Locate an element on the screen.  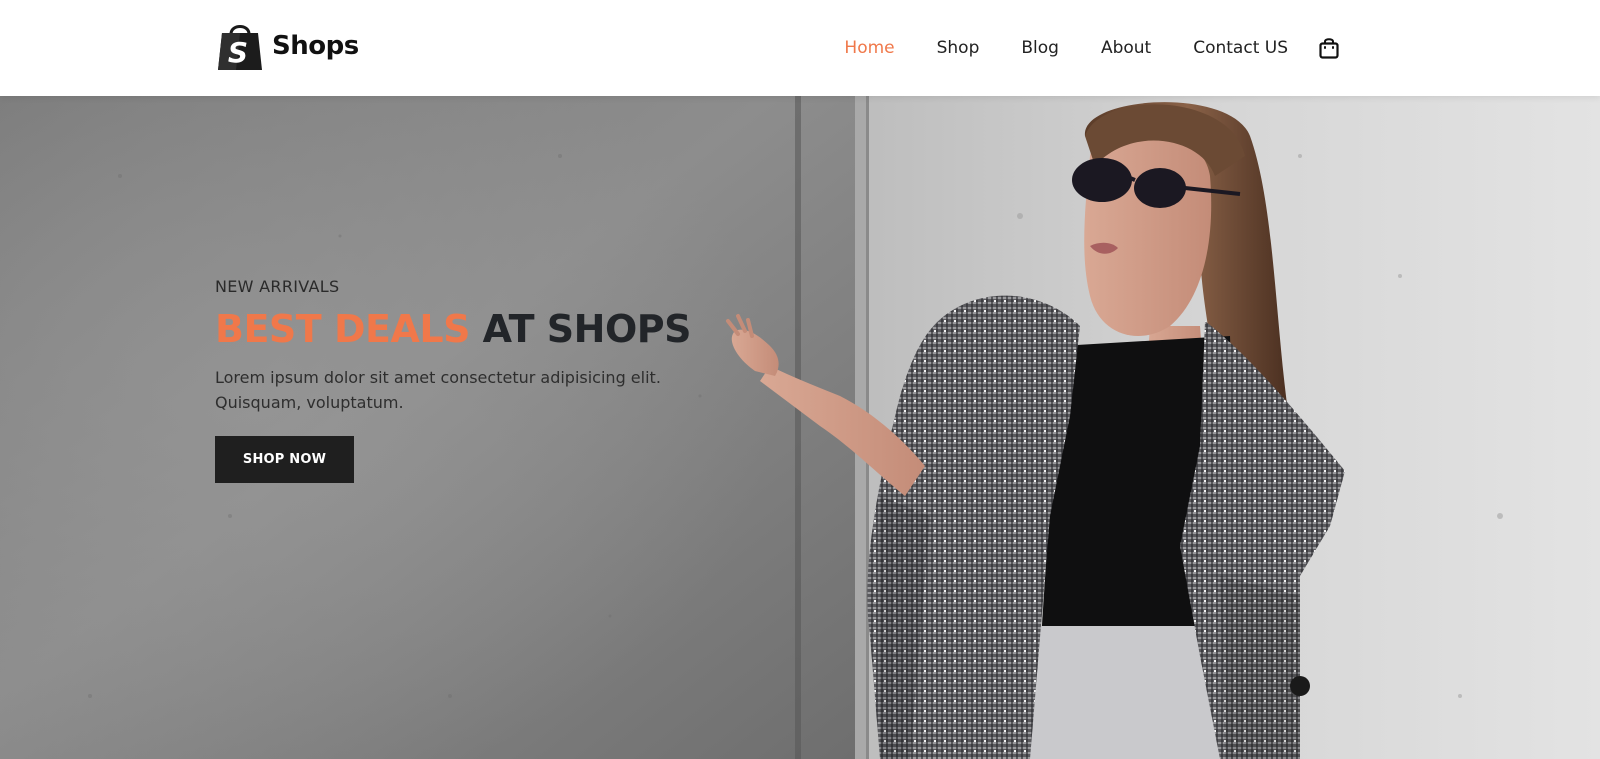
hero-headline-accent: BEST DEALS is located at coordinates (342, 329).